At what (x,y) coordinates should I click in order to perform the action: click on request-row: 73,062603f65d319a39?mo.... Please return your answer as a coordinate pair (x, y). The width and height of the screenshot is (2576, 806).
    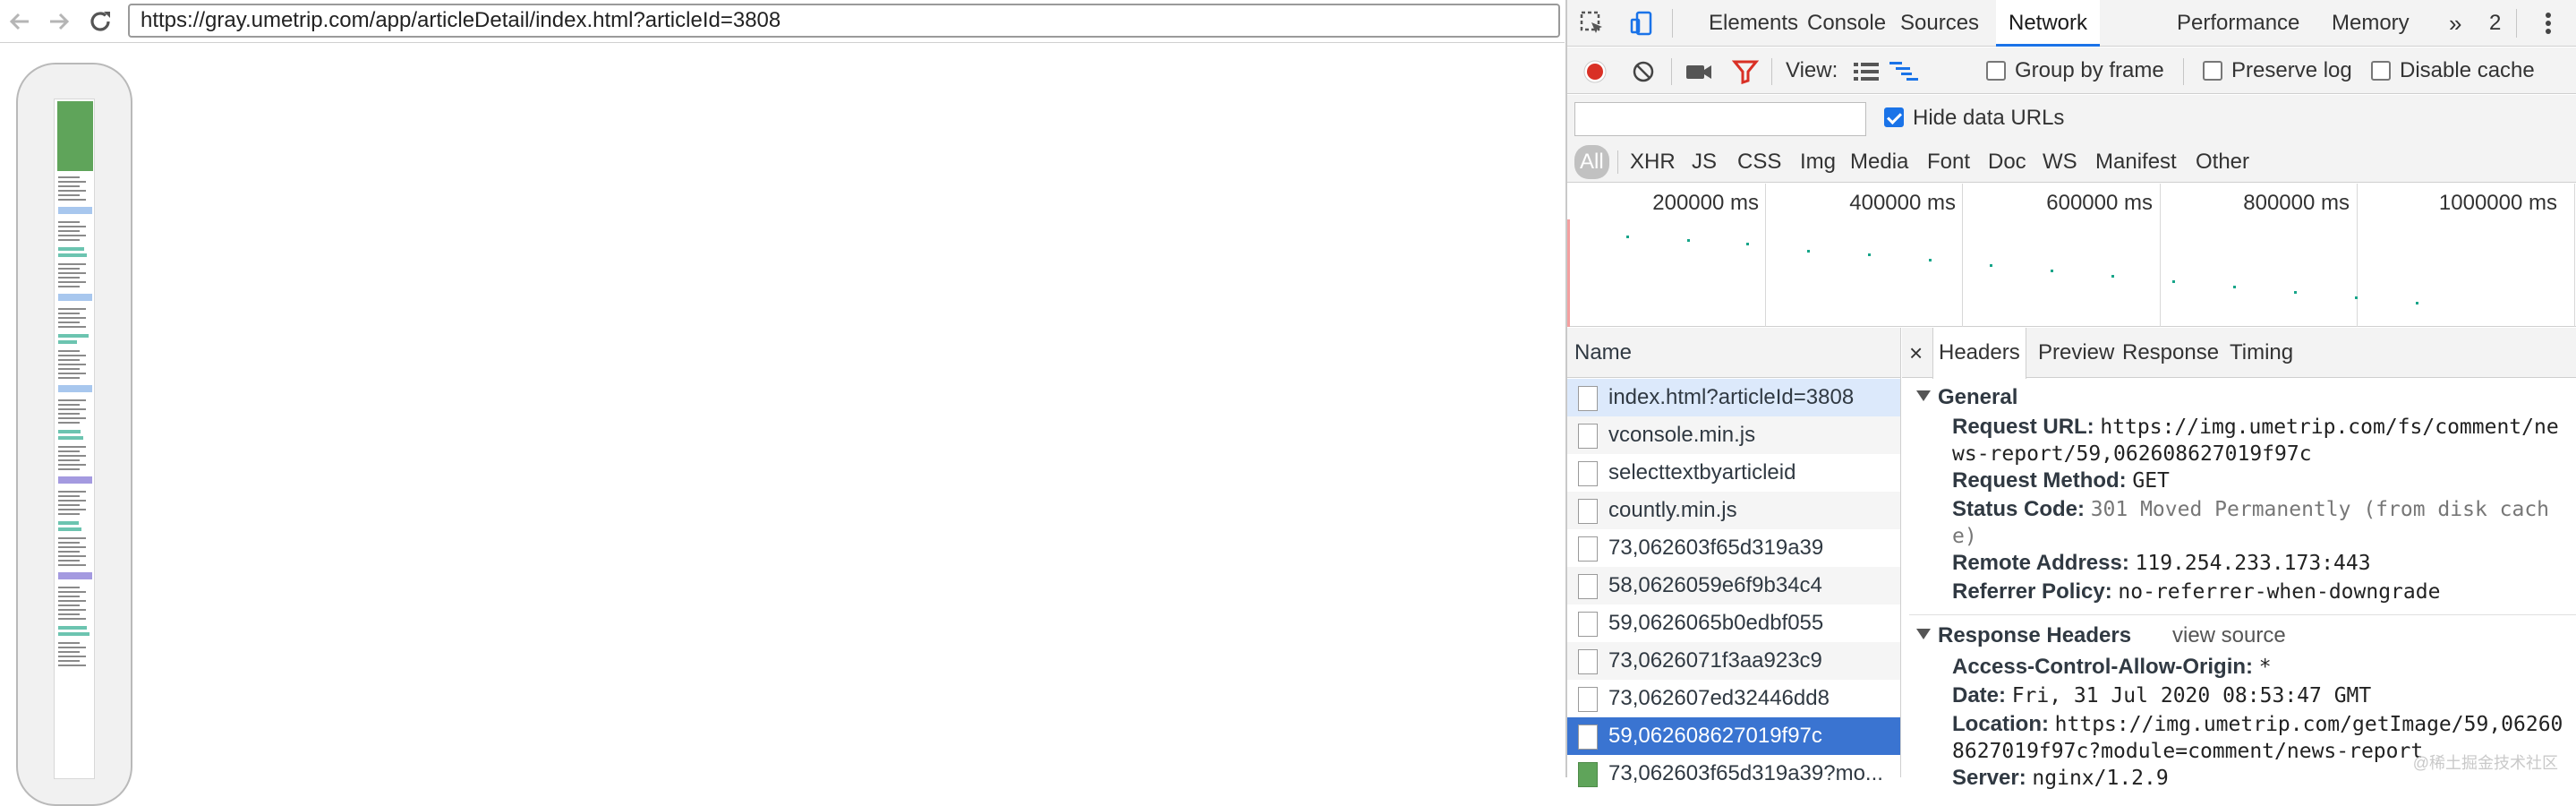
    Looking at the image, I should click on (1733, 774).